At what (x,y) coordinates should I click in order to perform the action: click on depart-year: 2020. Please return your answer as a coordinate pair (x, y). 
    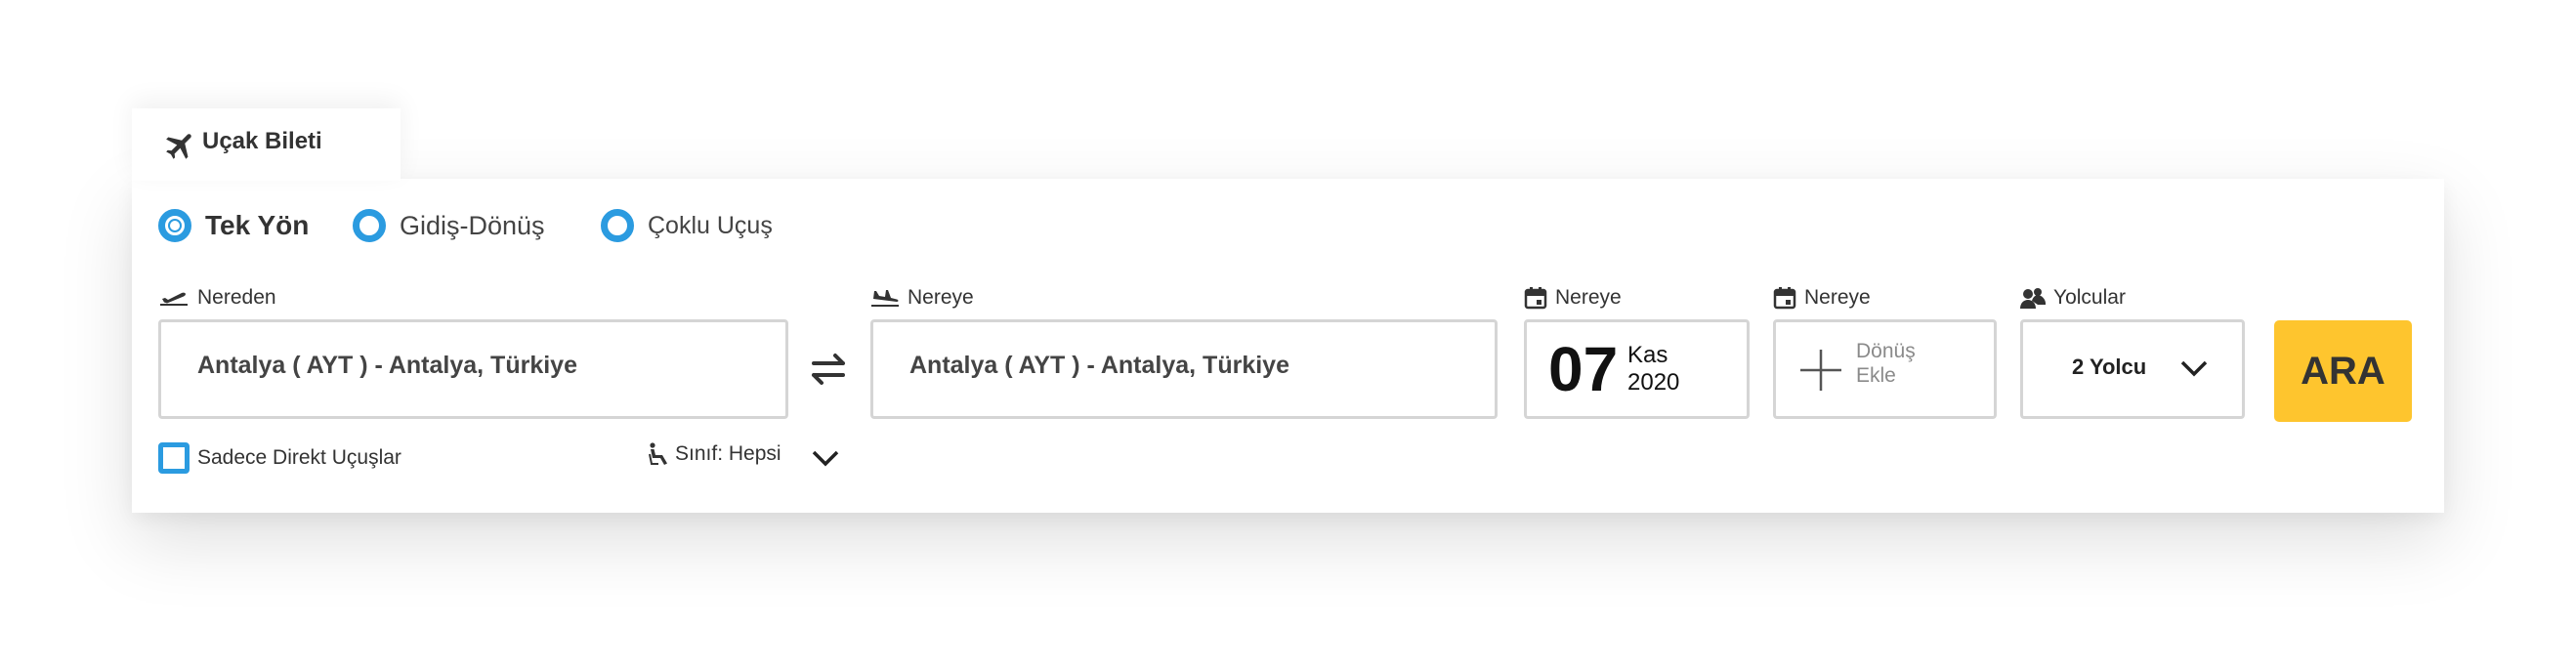
    Looking at the image, I should click on (1653, 382).